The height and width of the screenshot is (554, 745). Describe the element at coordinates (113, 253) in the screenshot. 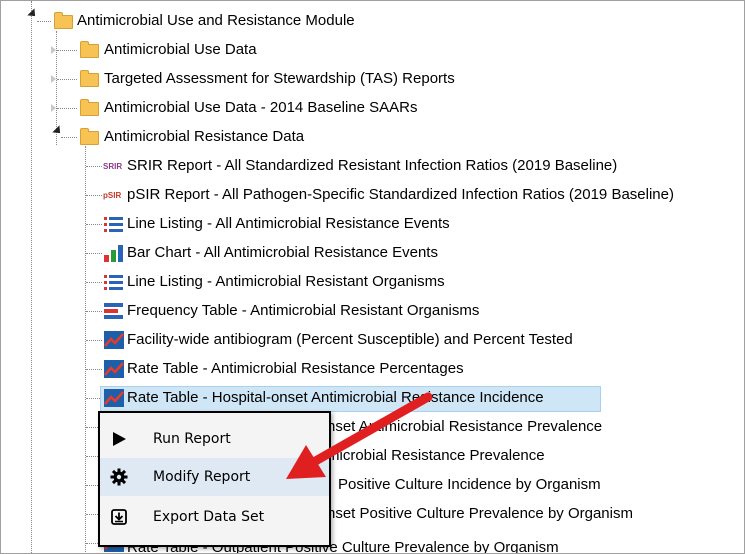

I see `bar-chart-icon` at that location.